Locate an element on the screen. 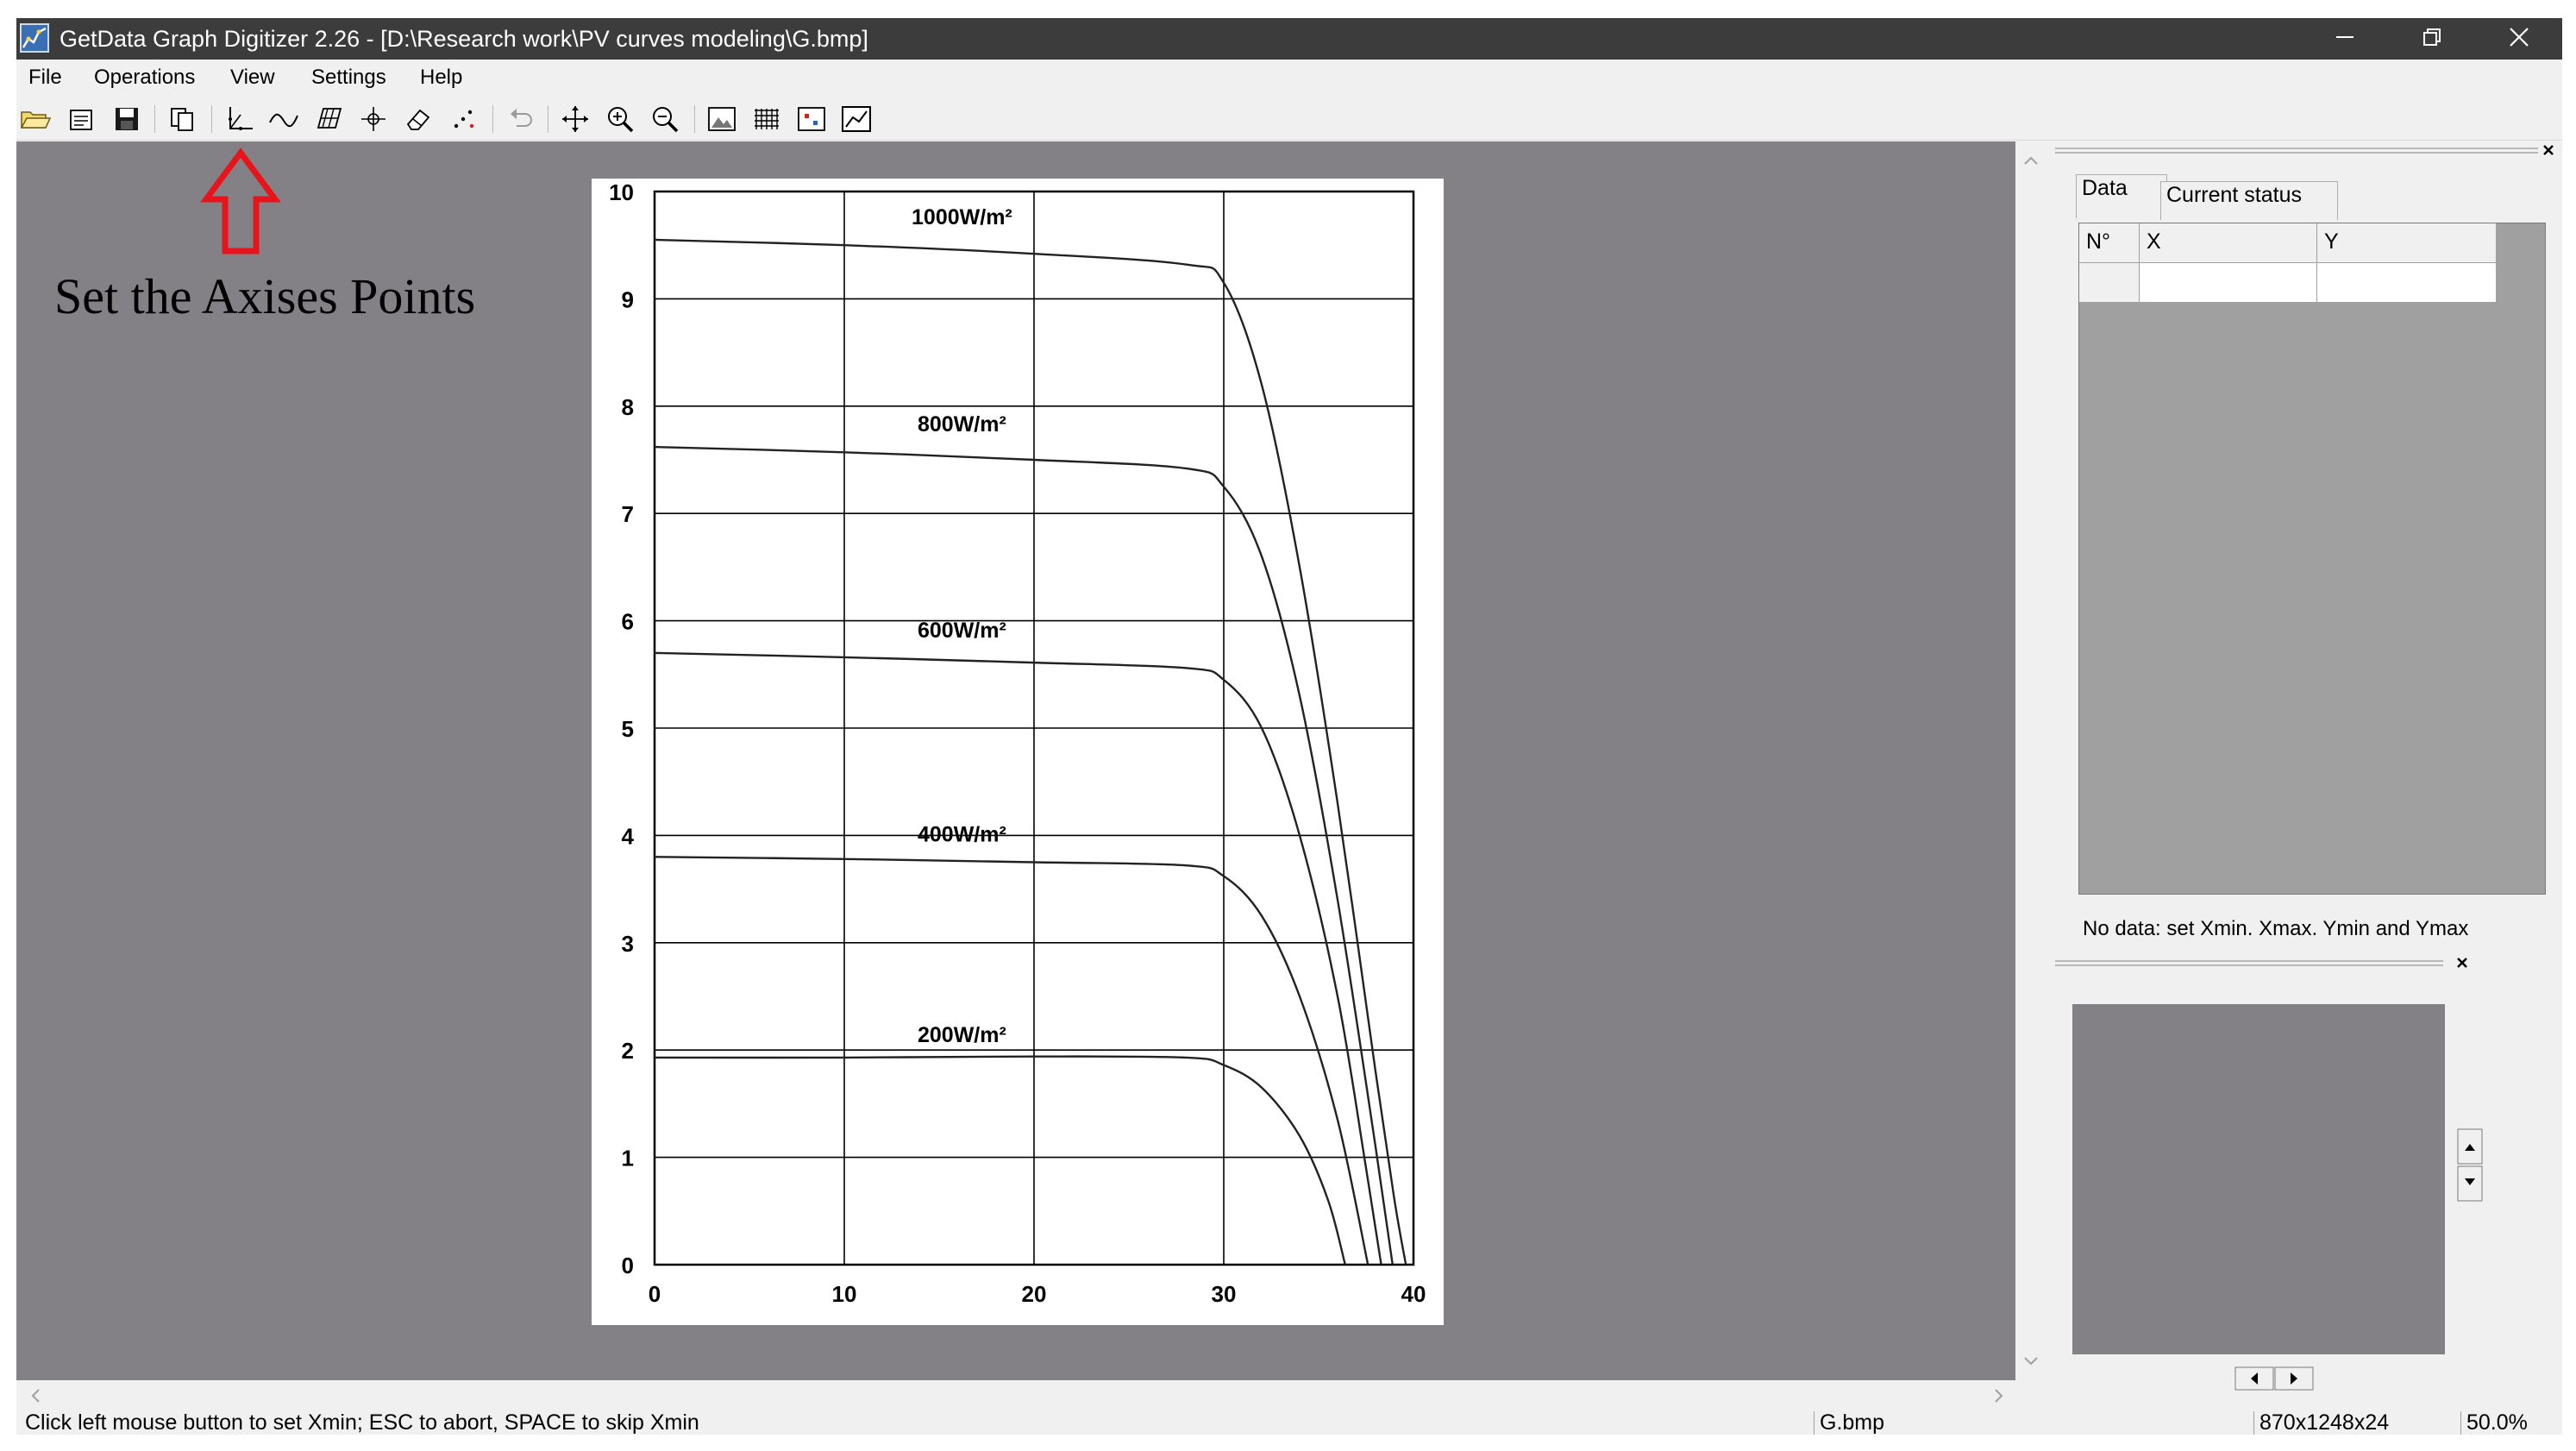  x-value-cell is located at coordinates (2228, 283).